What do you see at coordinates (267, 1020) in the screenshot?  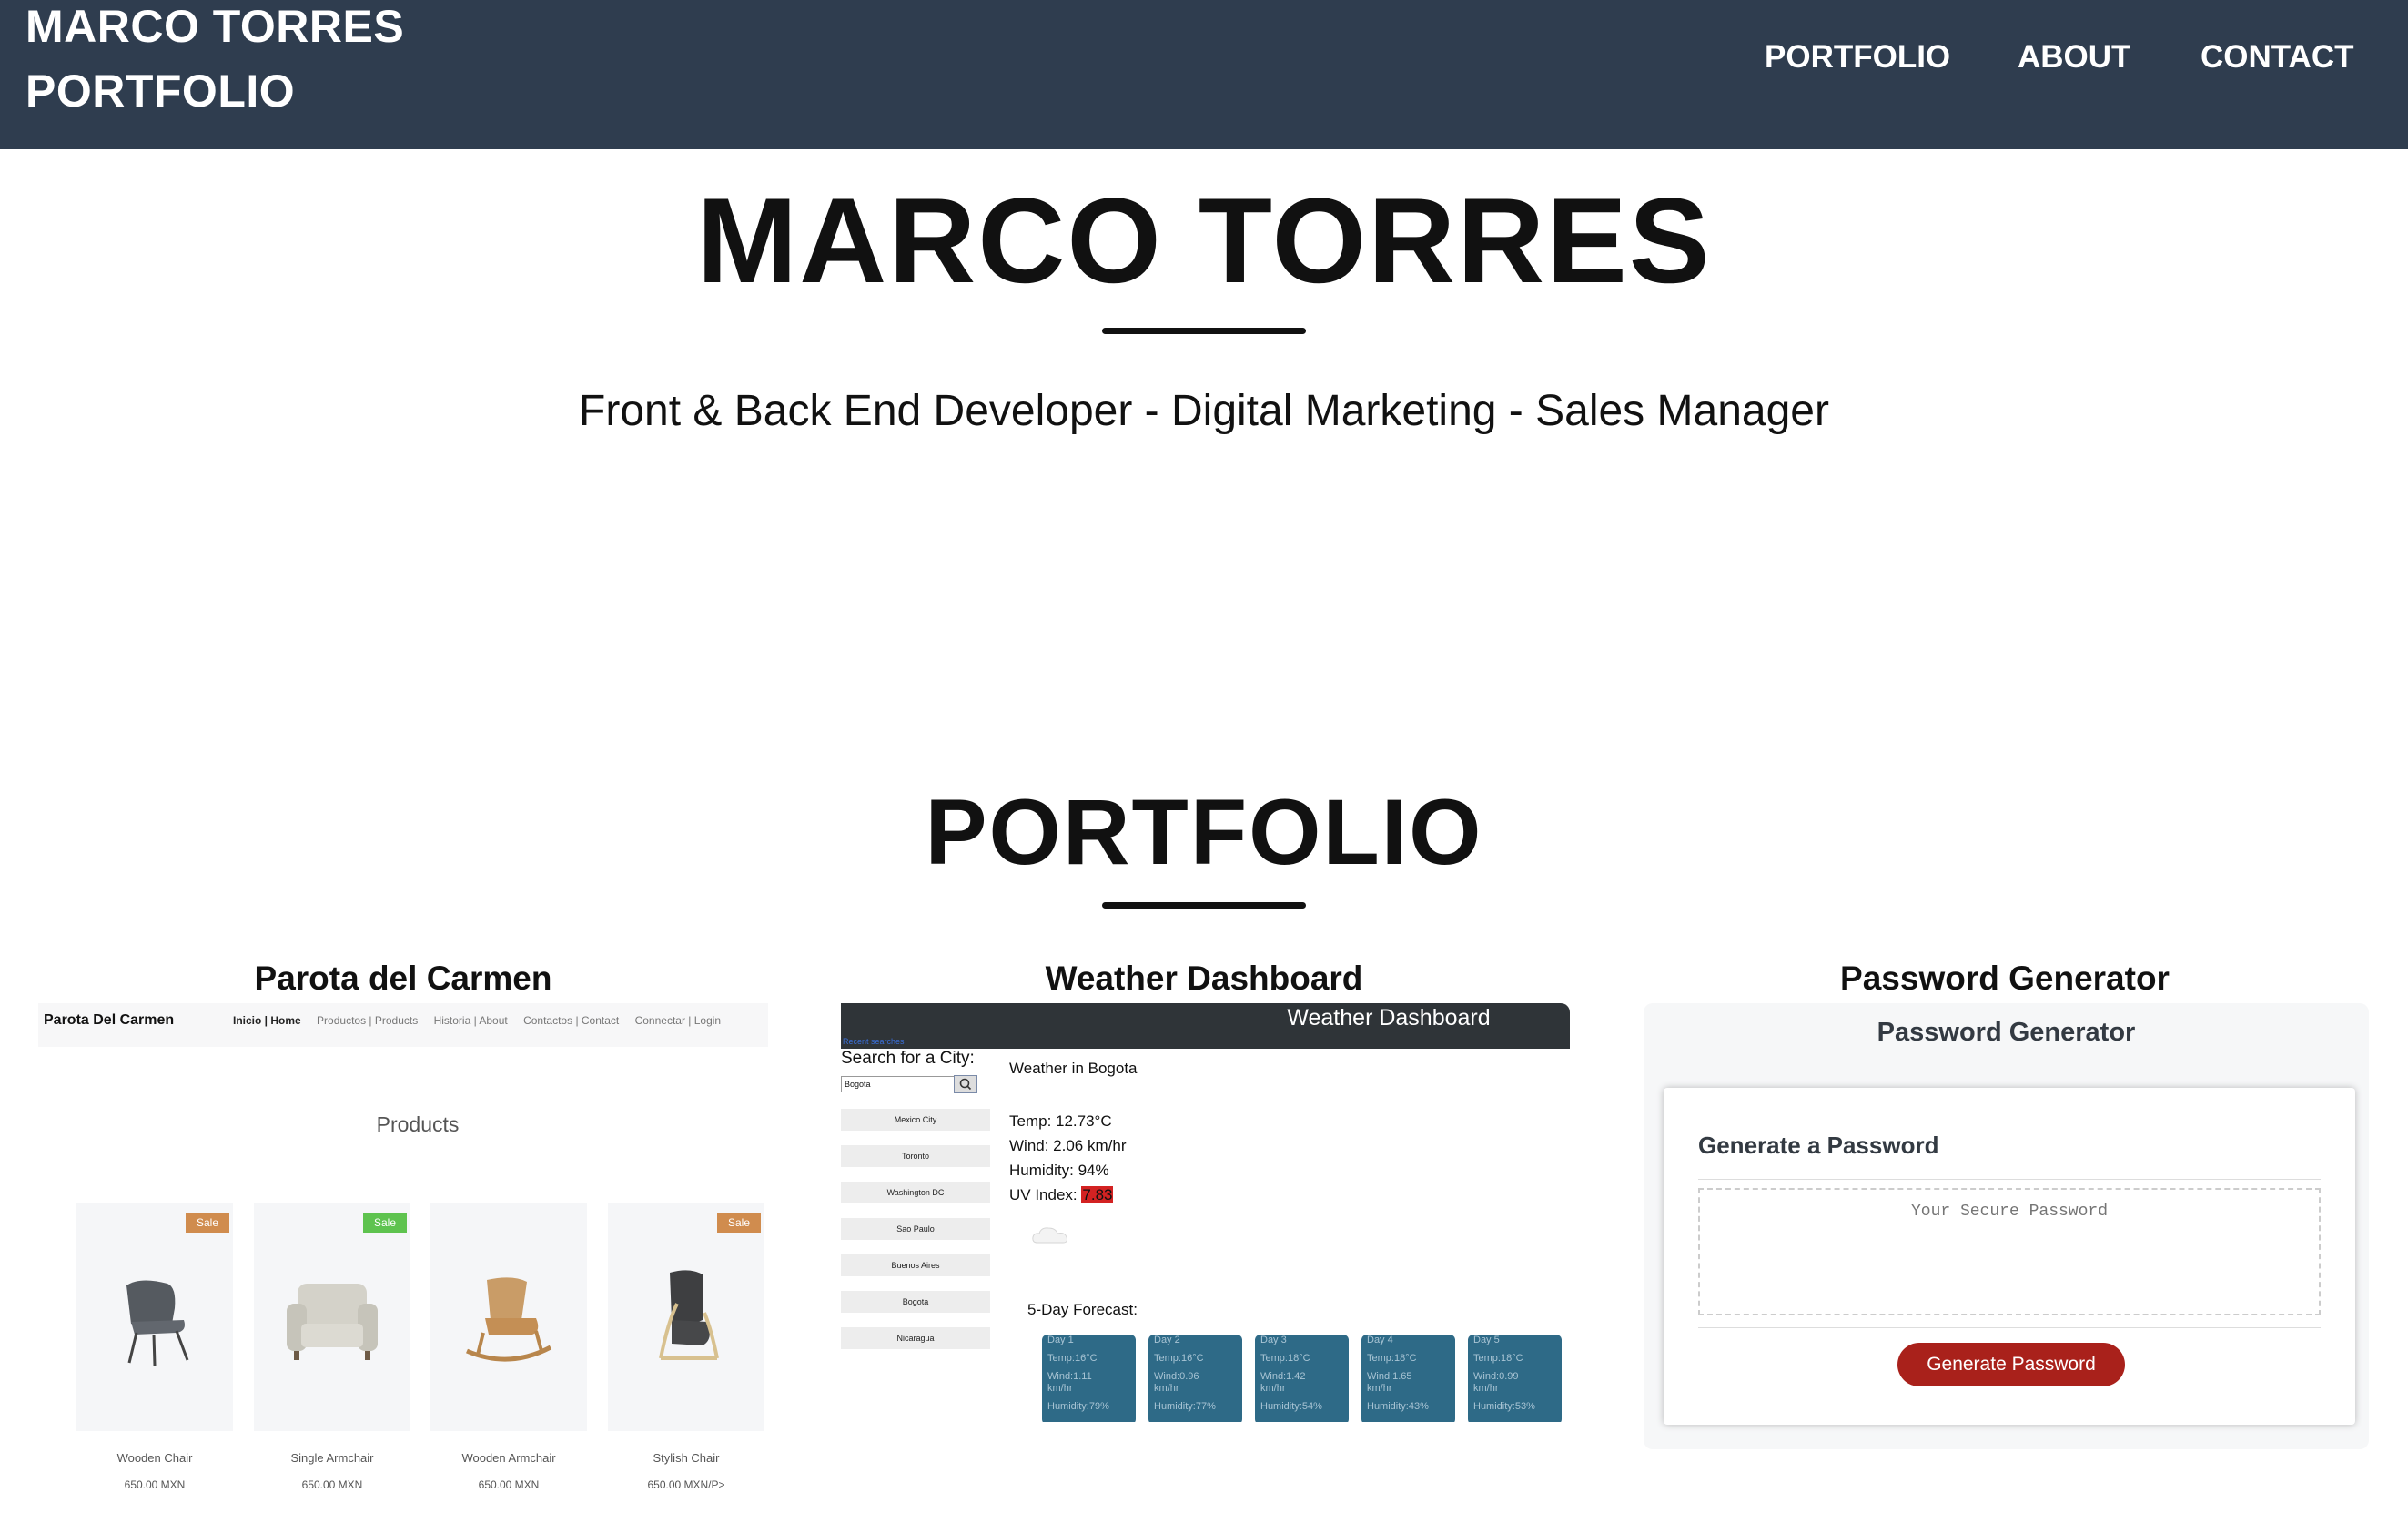 I see `preview-nav-home: Inicio | Home` at bounding box center [267, 1020].